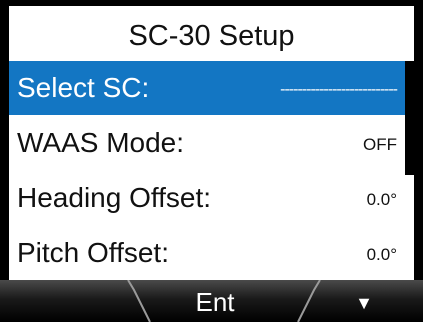 The height and width of the screenshot is (326, 423). Describe the element at coordinates (339, 89) in the screenshot. I see `menu-item-value: ---------------------------` at that location.